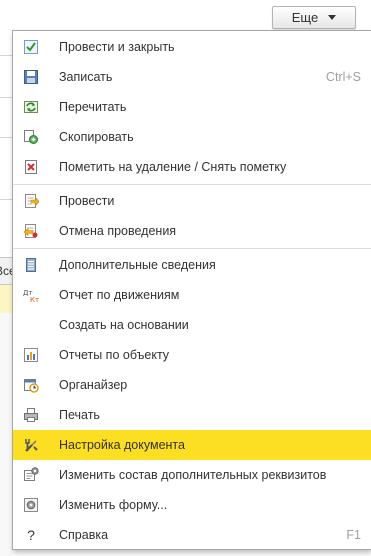 This screenshot has width=371, height=556. Describe the element at coordinates (31, 355) in the screenshot. I see `object-reports-icon` at that location.